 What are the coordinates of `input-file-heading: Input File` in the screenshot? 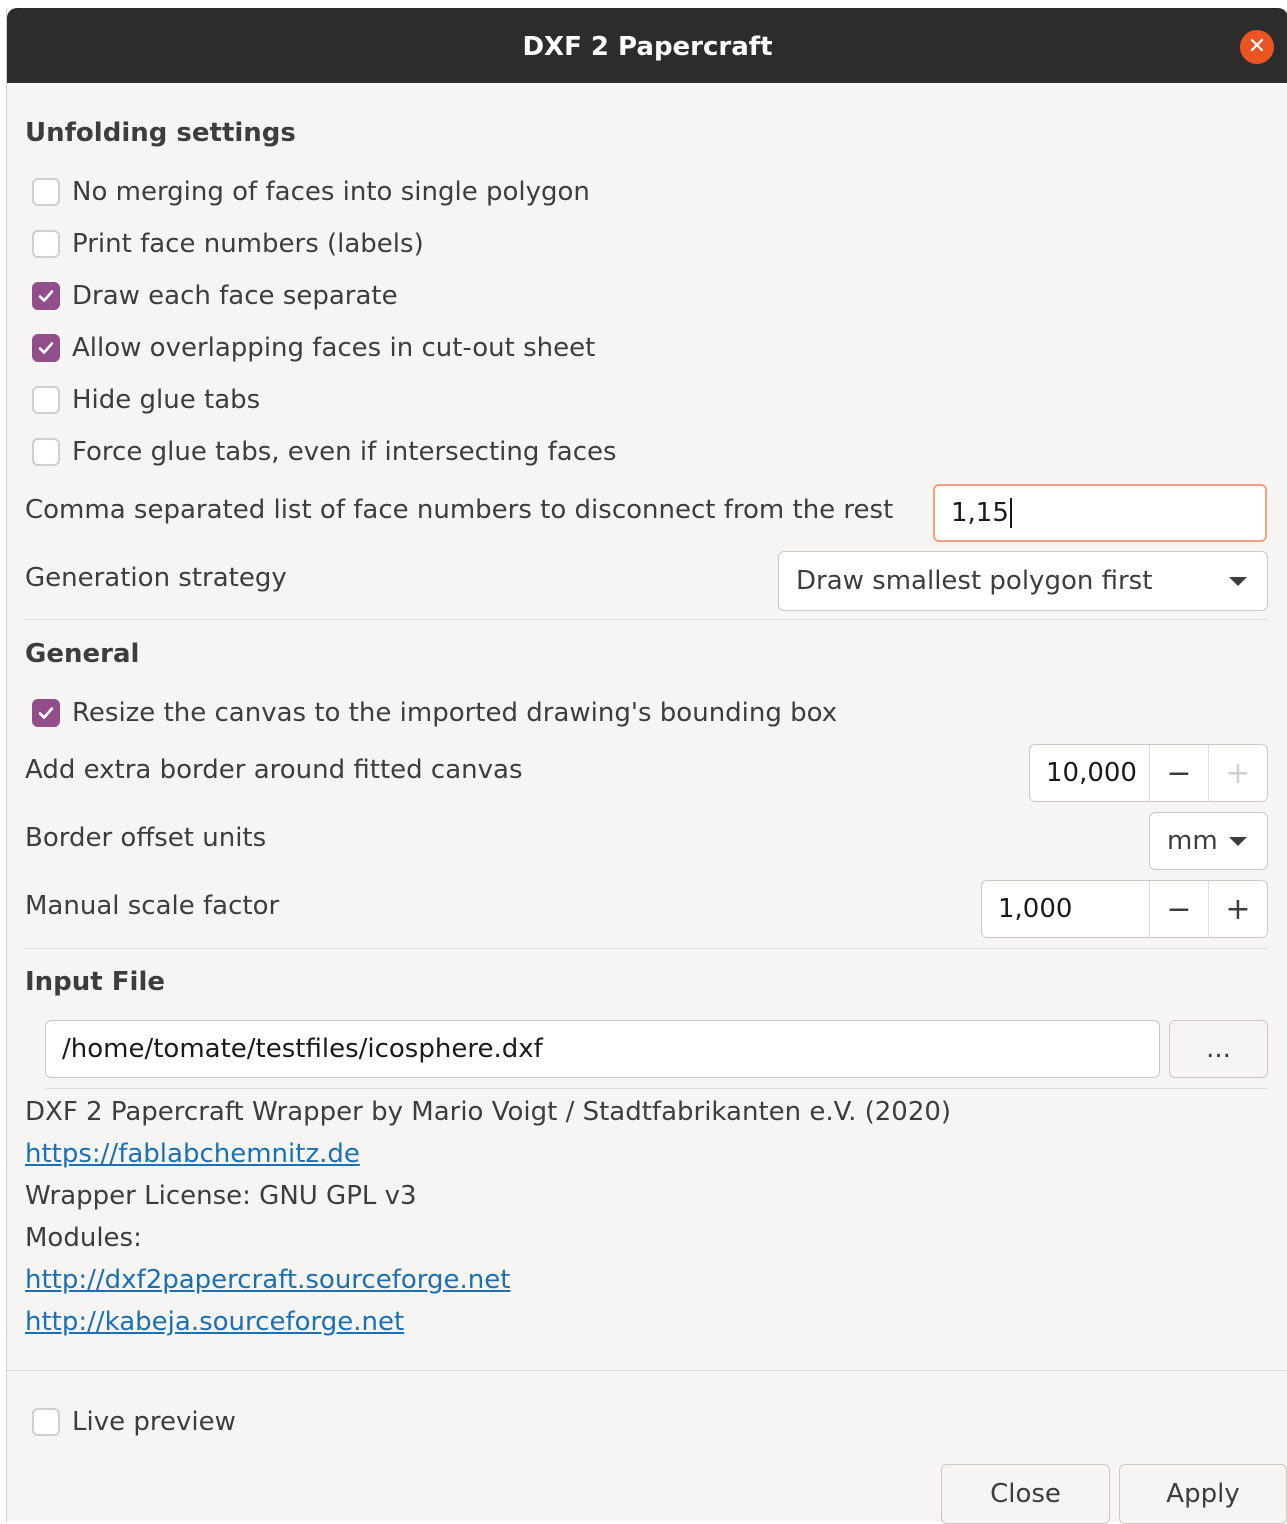 It's located at (95, 982).